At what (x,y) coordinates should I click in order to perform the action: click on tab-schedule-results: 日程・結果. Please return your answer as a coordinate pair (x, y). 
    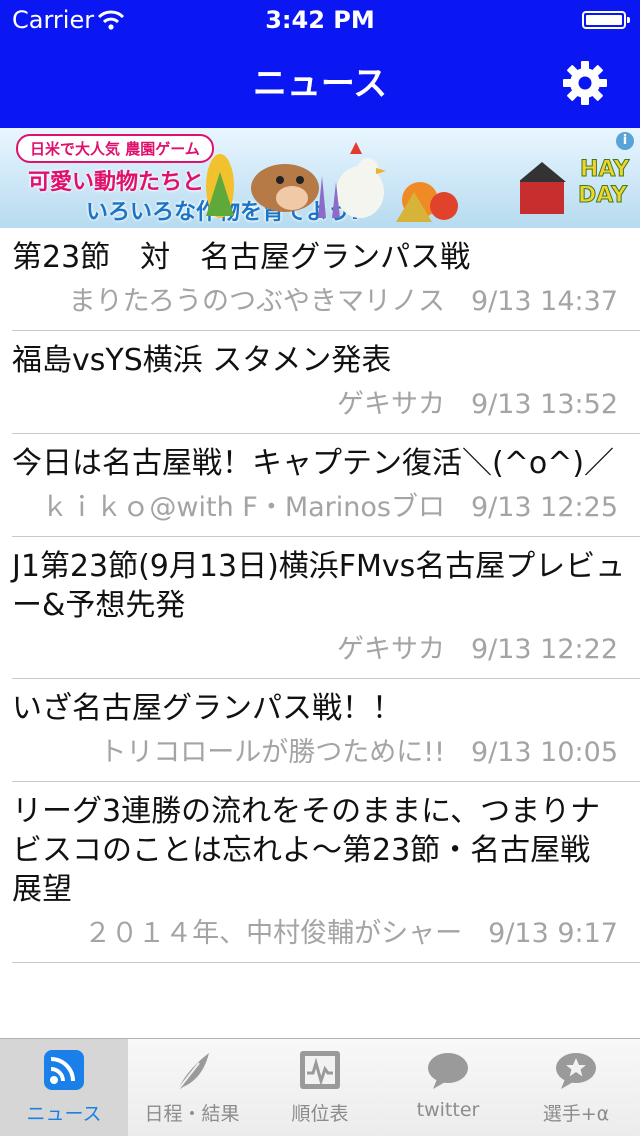
    Looking at the image, I should click on (192, 1087).